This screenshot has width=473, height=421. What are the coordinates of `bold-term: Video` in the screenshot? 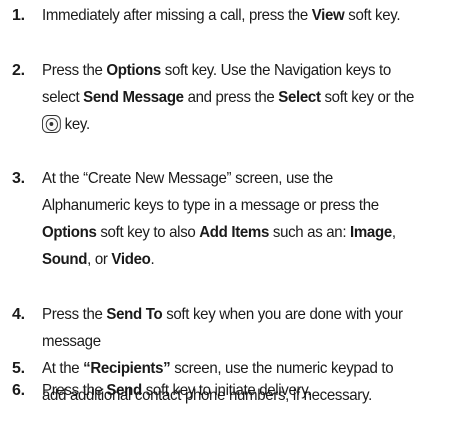 It's located at (131, 259).